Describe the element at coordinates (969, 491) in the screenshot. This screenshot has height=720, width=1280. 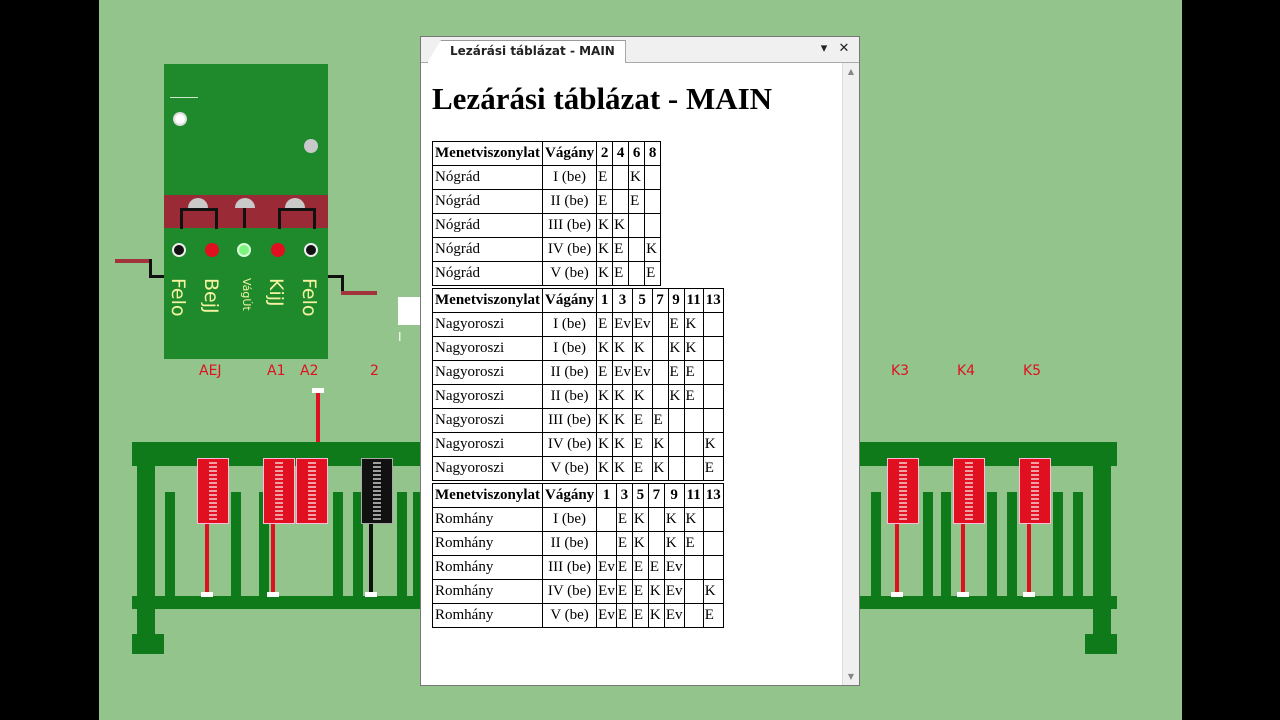
I see `signal-k4` at that location.